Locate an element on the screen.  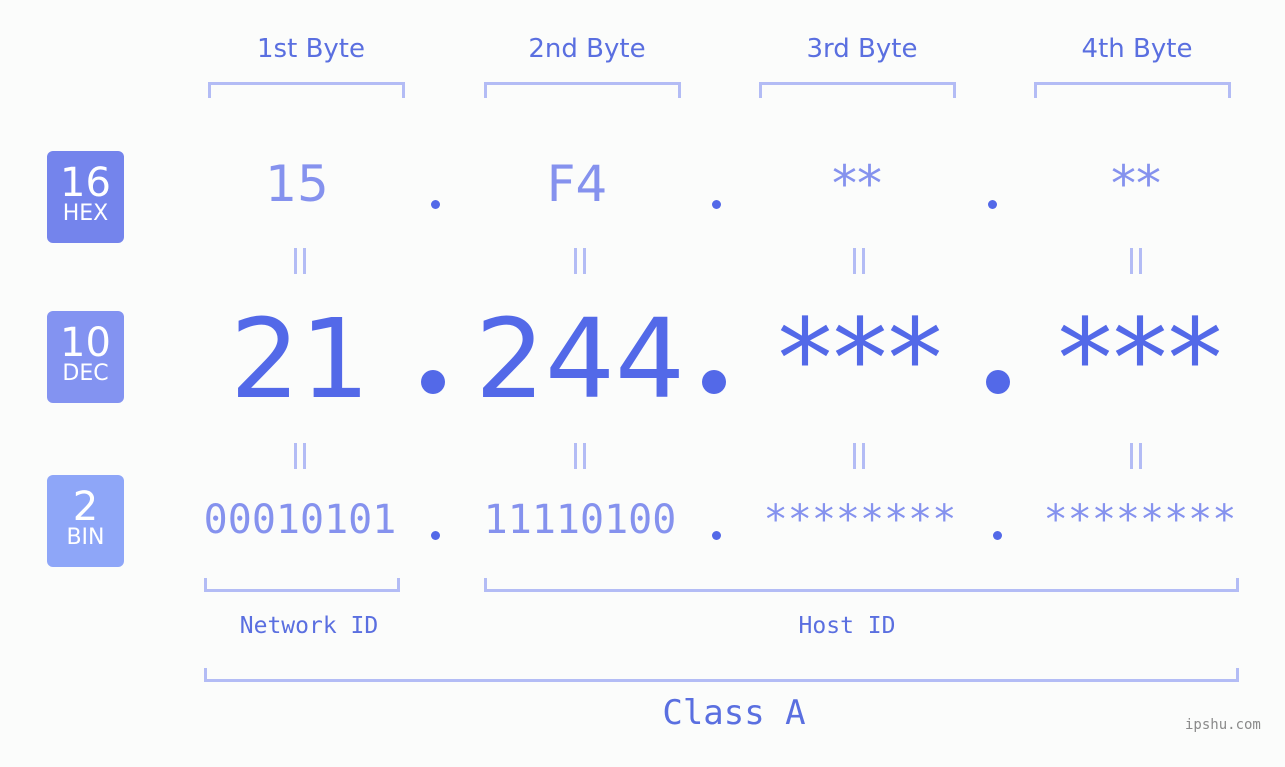
hex-byte-1: 15 is located at coordinates (297, 184).